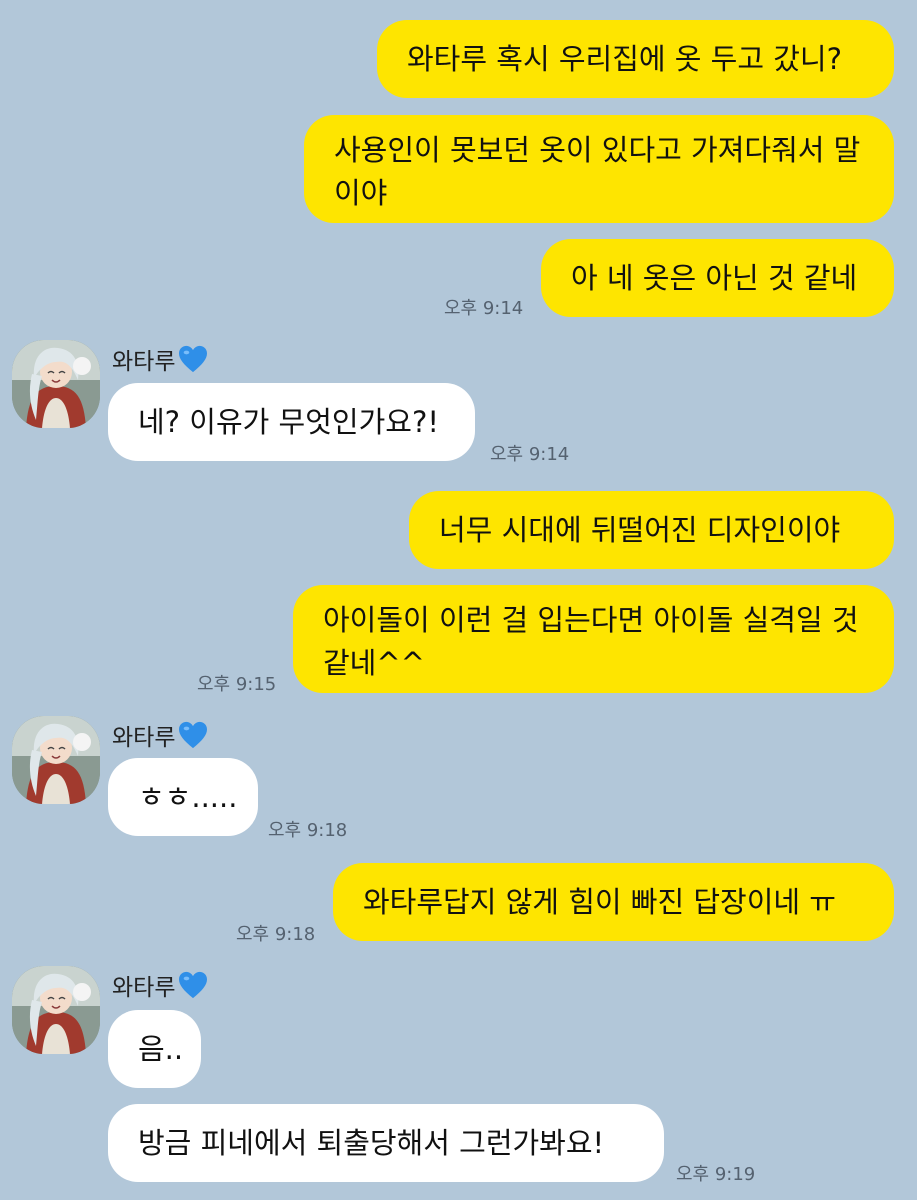  What do you see at coordinates (288, 421) in the screenshot?
I see `message-text: 네? 이유가 무엇인가요?!` at bounding box center [288, 421].